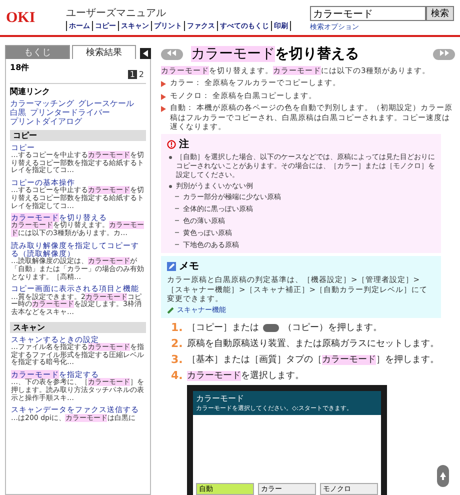  Describe the element at coordinates (184, 144) in the screenshot. I see `note-title: 注` at that location.